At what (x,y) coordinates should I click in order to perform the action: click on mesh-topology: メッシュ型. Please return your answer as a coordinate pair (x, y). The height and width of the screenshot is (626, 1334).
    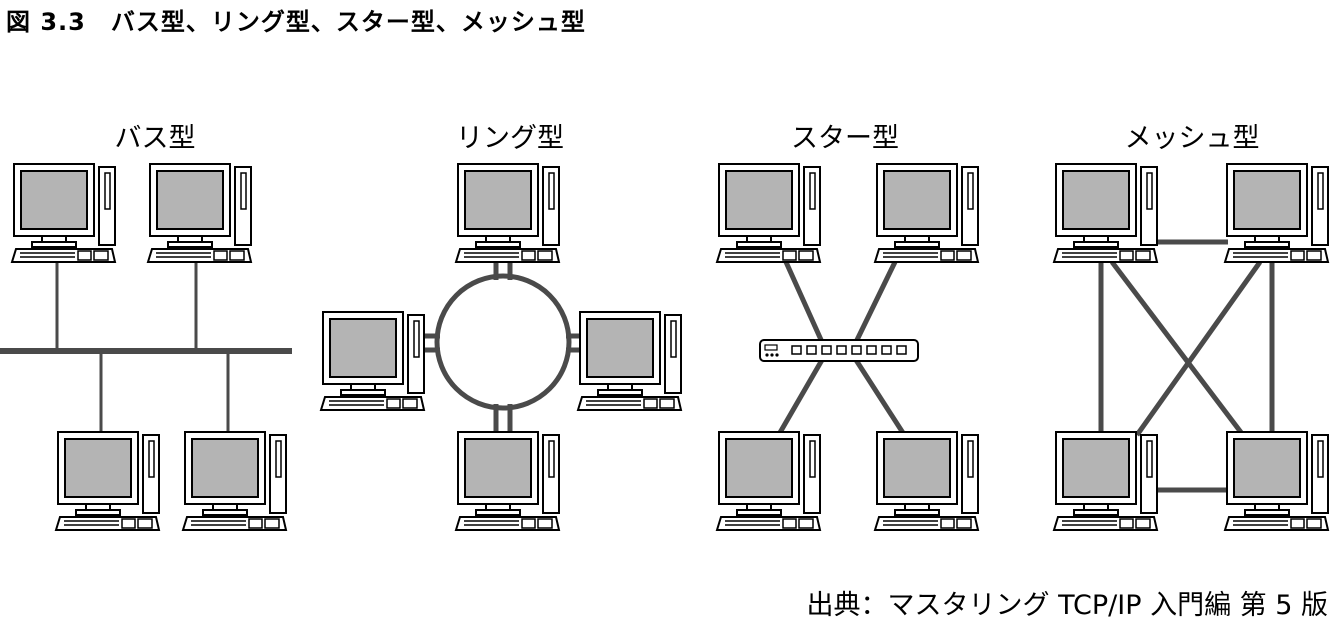
    Looking at the image, I should click on (1191, 327).